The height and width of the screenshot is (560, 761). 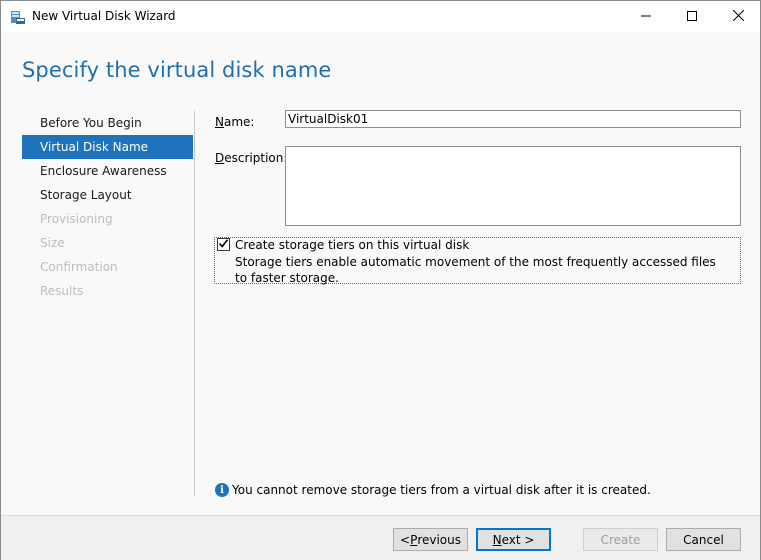 What do you see at coordinates (380, 16) in the screenshot?
I see `title-bar: New Virtual Disk Wizard` at bounding box center [380, 16].